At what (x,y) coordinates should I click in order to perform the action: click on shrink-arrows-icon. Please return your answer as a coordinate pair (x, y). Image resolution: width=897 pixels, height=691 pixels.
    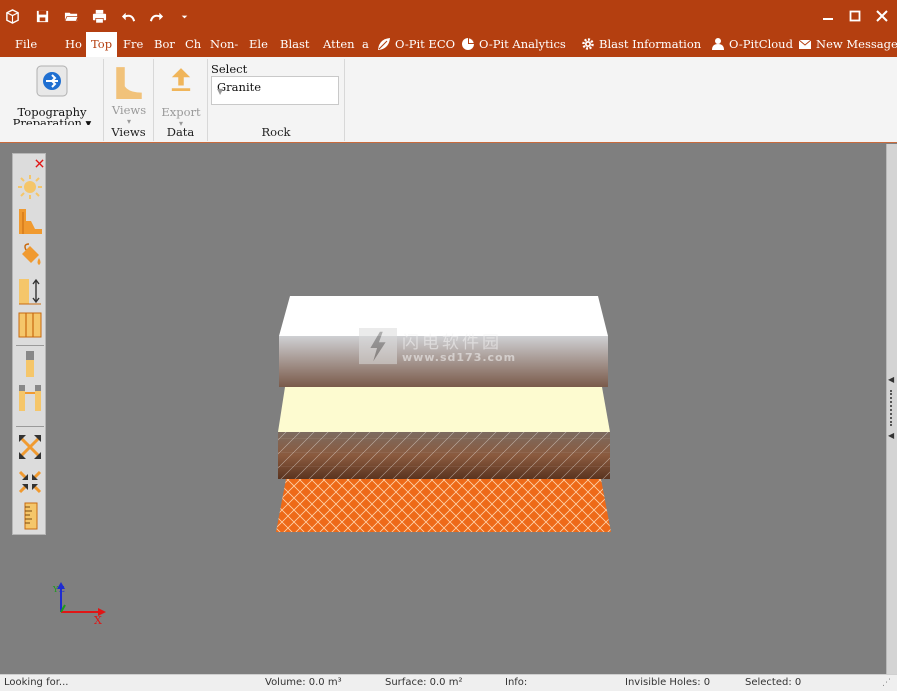
    Looking at the image, I should click on (30, 482).